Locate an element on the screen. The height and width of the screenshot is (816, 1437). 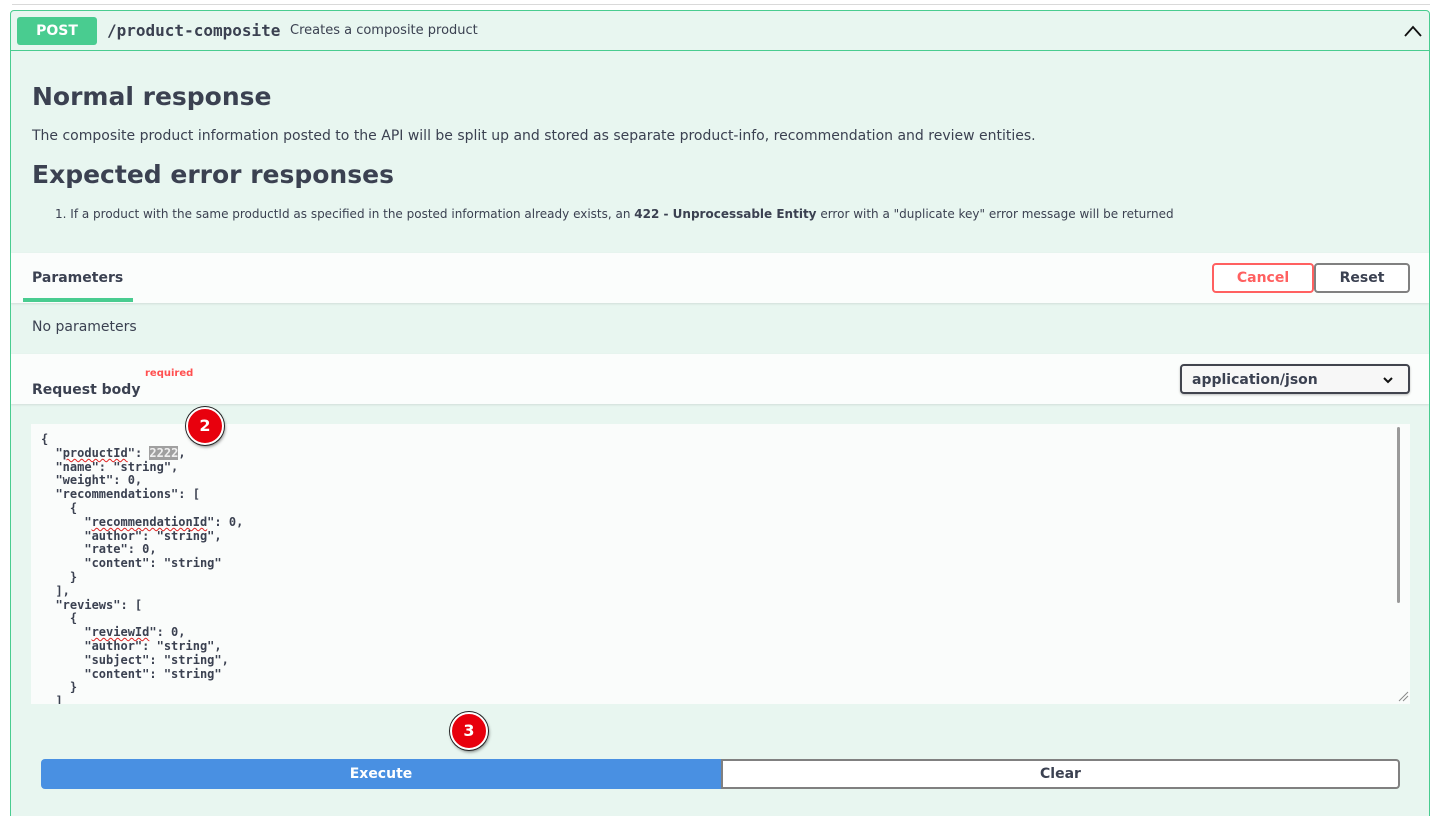
error-item-number: 1. is located at coordinates (61, 214).